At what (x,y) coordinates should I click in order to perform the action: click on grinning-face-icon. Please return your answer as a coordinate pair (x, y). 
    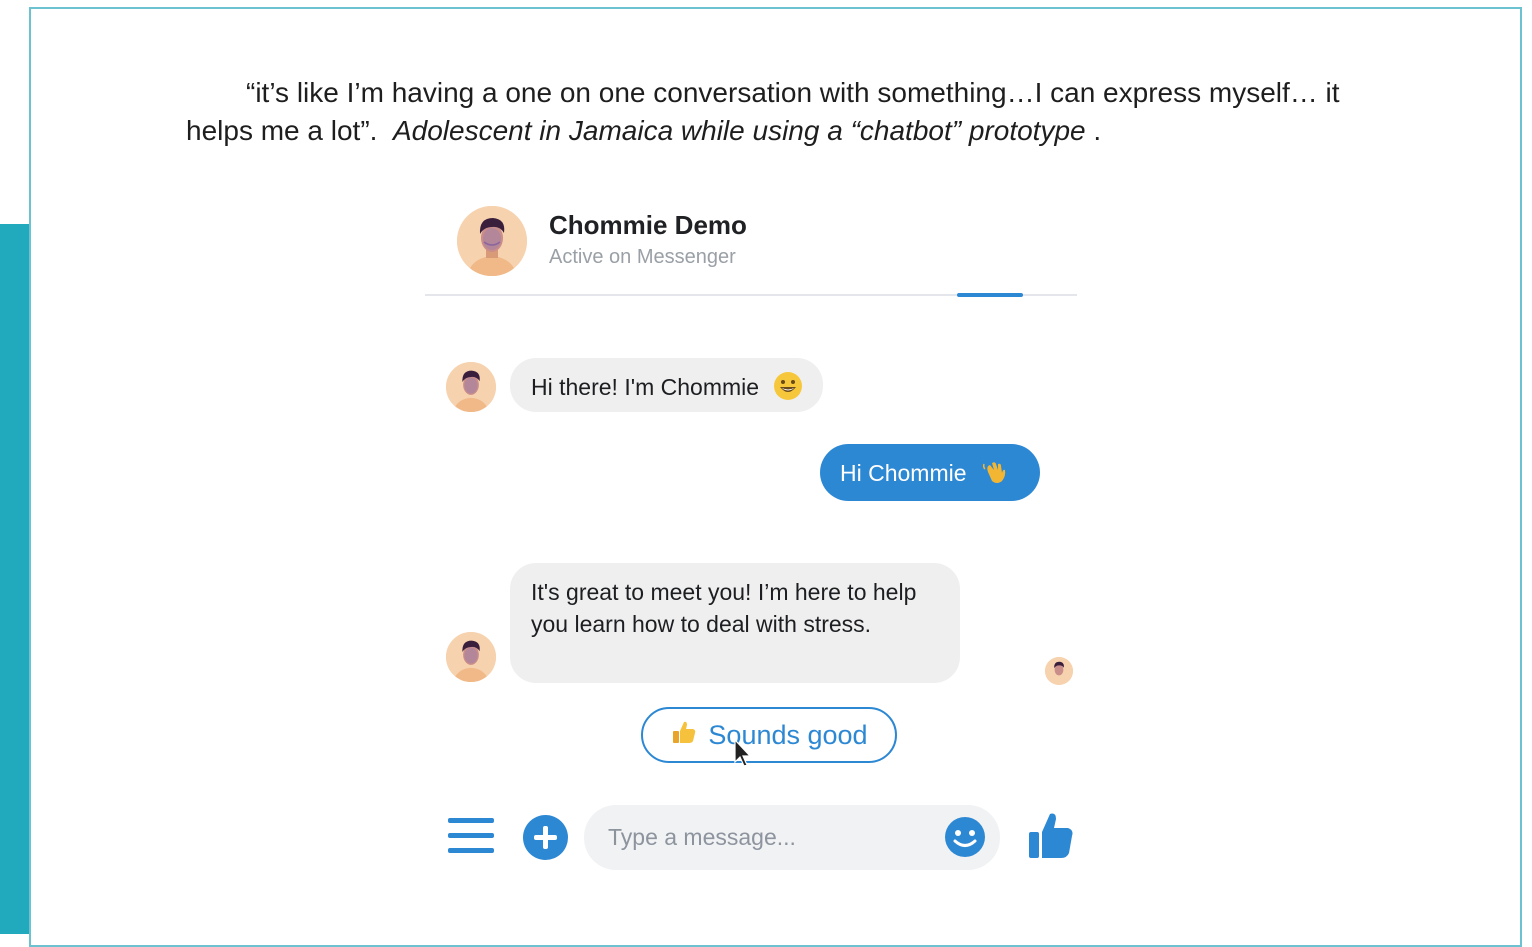
    Looking at the image, I should click on (788, 389).